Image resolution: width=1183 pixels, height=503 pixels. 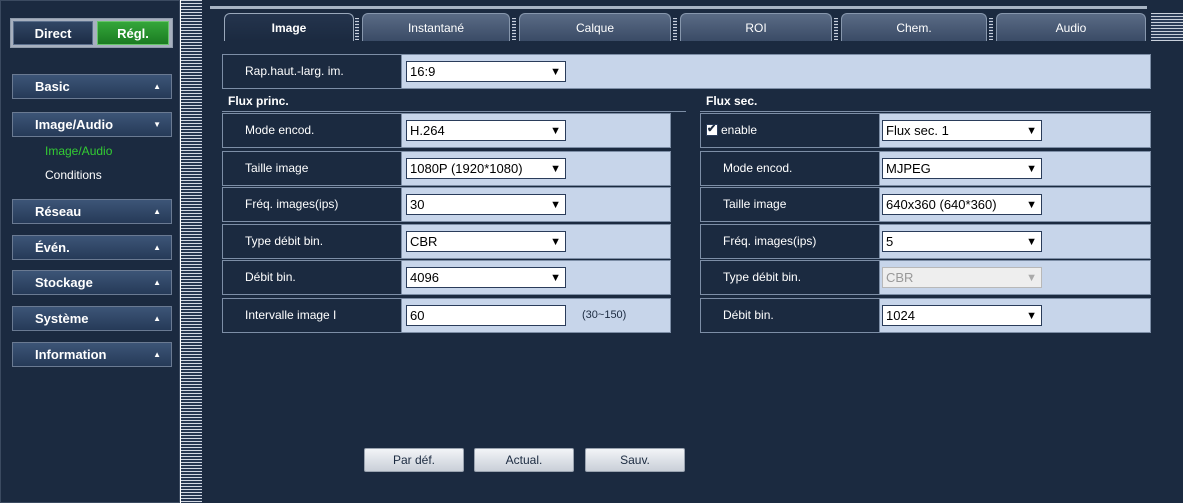 What do you see at coordinates (62, 318) in the screenshot?
I see `menu-label: Système` at bounding box center [62, 318].